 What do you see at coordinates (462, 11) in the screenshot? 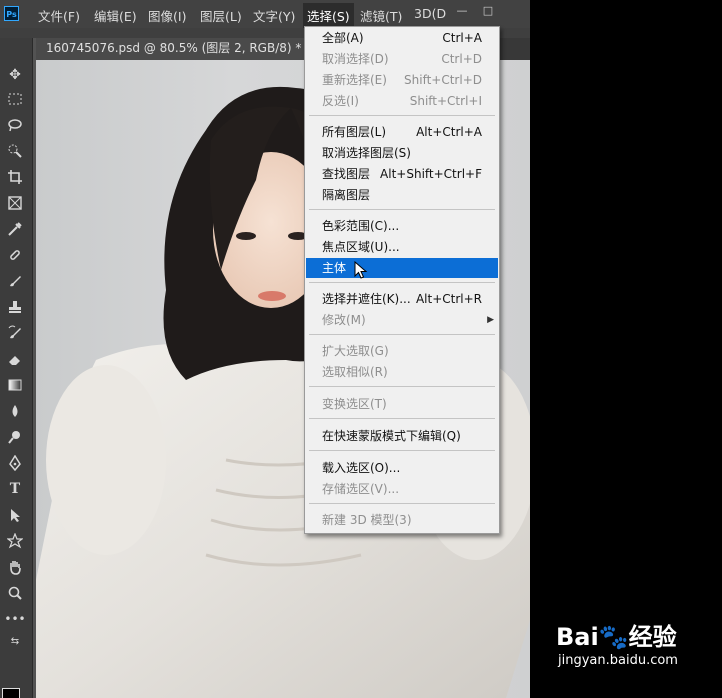
I see `minimize-button: —` at bounding box center [462, 11].